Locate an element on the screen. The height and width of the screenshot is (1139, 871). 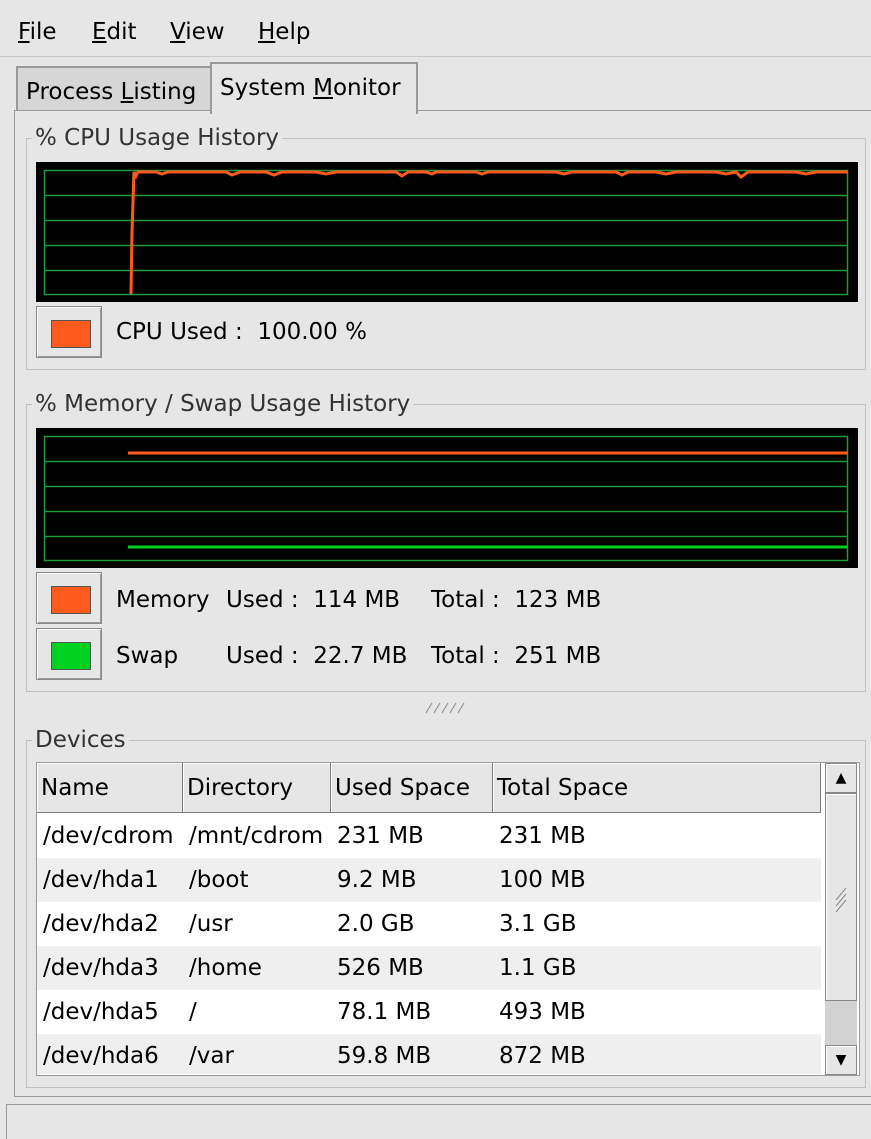
menu-help: Help is located at coordinates (284, 32).